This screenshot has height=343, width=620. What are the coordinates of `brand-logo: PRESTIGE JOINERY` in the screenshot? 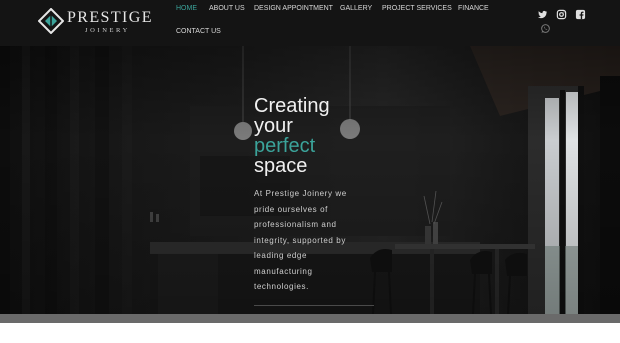 It's located at (94, 22).